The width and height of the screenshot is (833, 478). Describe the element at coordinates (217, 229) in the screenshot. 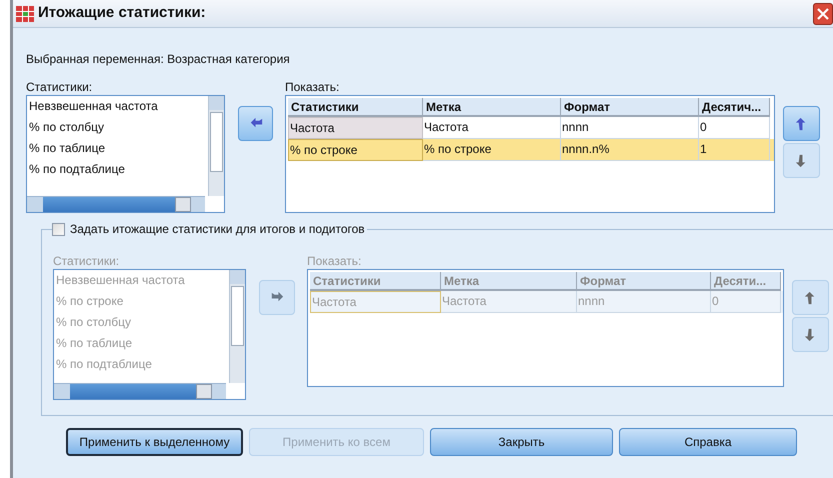

I see `checkbox-label: Задать итожащие статистики для итогов и подитогов` at that location.